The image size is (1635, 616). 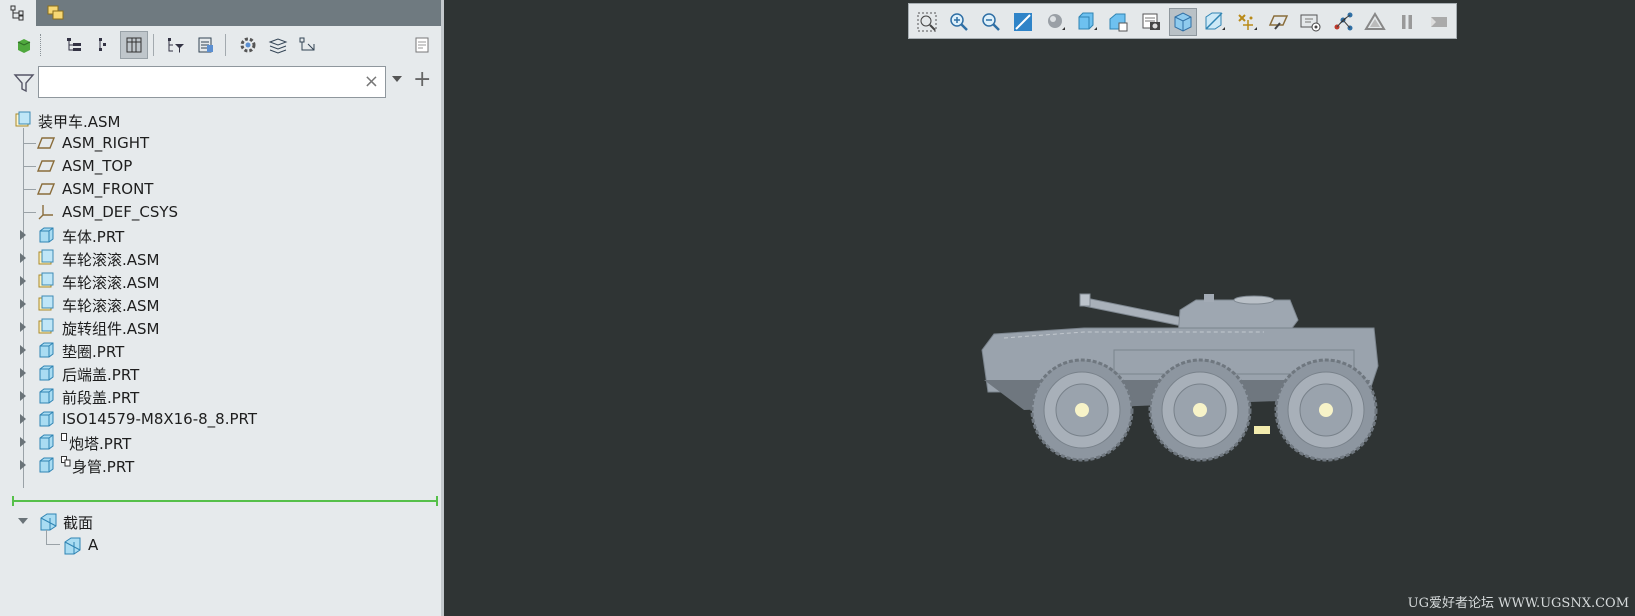 I want to click on tree-item-wheel-asm-3: 车轮滚滚.ASM, so click(x=220, y=304).